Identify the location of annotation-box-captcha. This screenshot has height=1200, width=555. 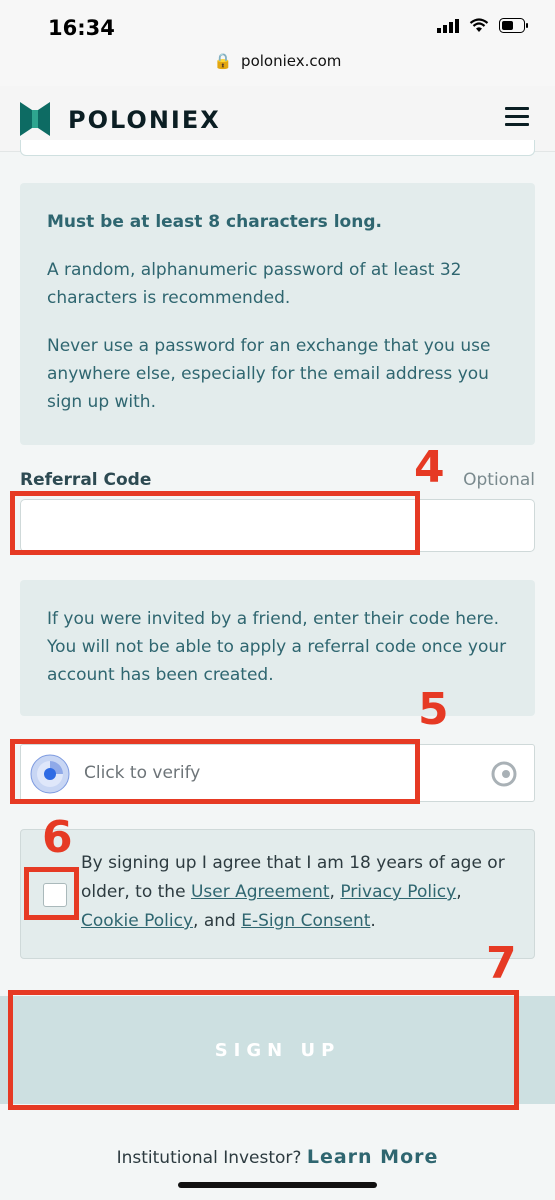
(215, 771).